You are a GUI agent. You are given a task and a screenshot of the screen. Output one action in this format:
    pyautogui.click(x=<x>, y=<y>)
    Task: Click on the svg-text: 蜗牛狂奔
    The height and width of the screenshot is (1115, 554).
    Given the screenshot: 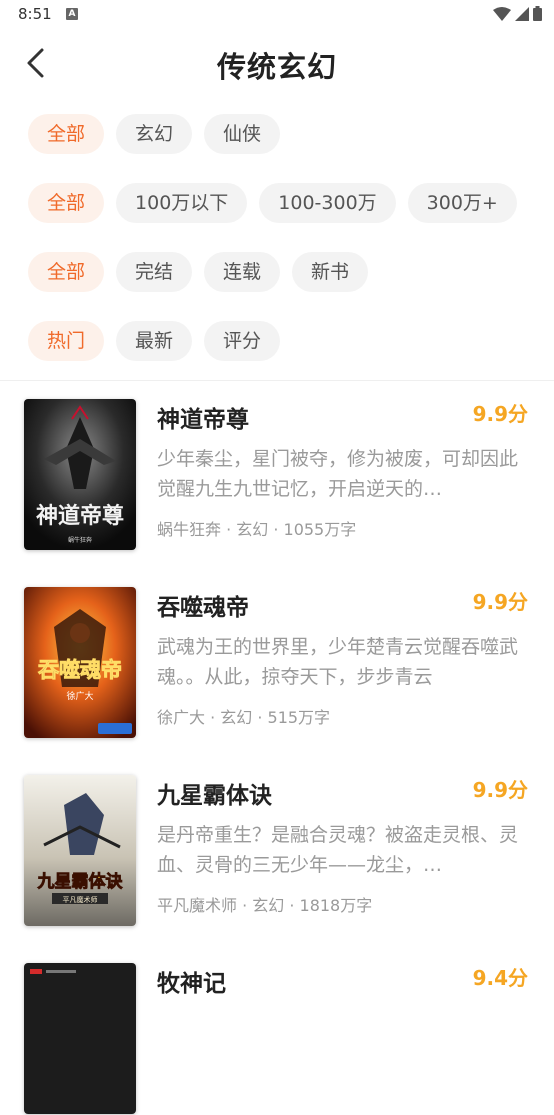 What is the action you would take?
    pyautogui.click(x=80, y=540)
    